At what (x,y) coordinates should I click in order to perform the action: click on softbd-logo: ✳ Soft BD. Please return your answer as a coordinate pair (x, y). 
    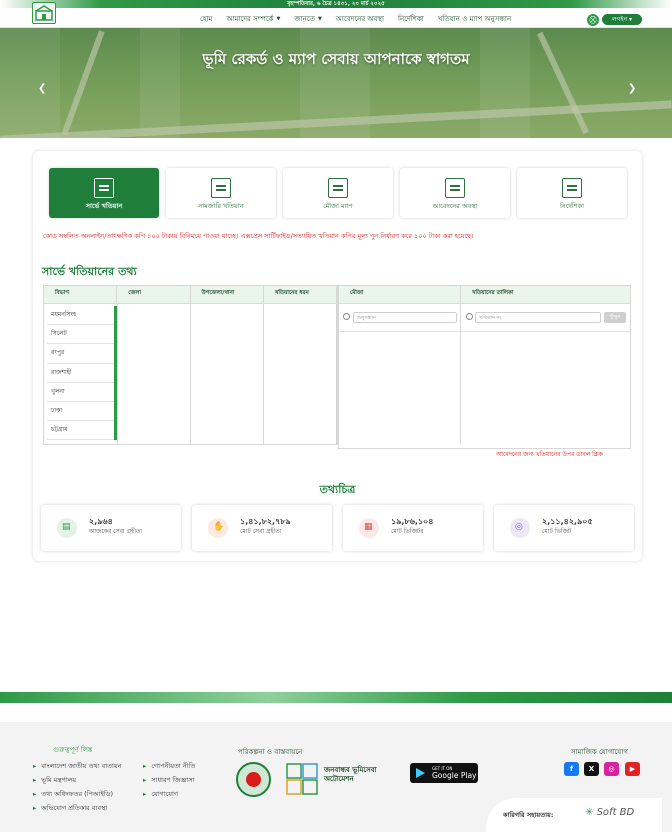
    Looking at the image, I should click on (609, 812).